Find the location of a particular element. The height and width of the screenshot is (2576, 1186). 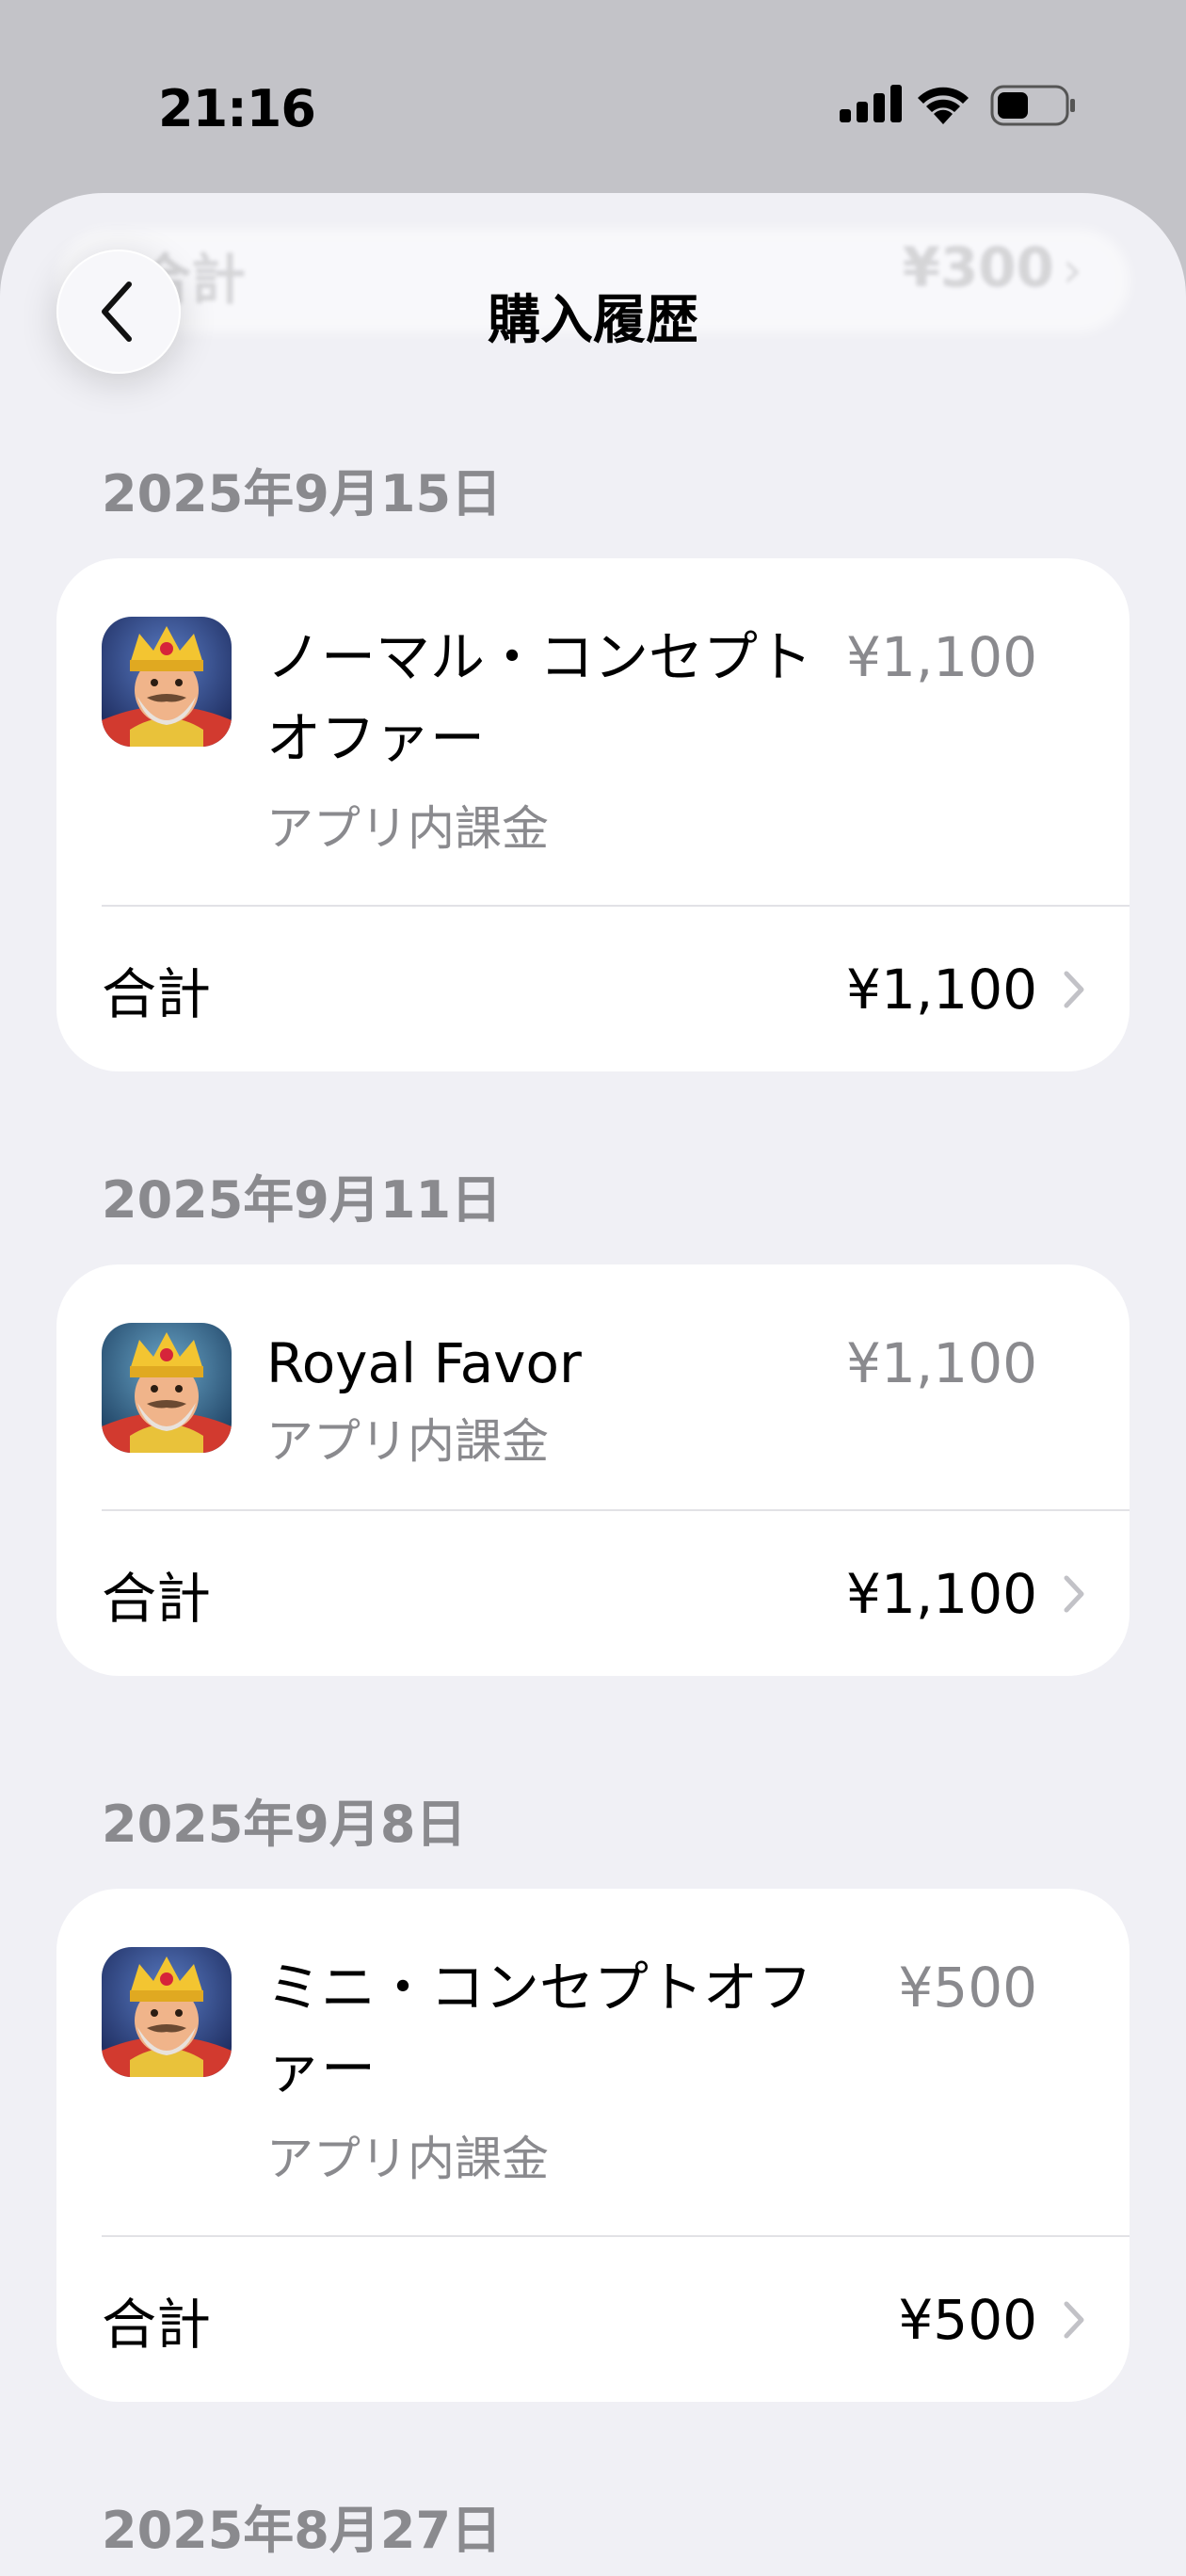

section-date: 2025年9月8日 is located at coordinates (284, 1824).